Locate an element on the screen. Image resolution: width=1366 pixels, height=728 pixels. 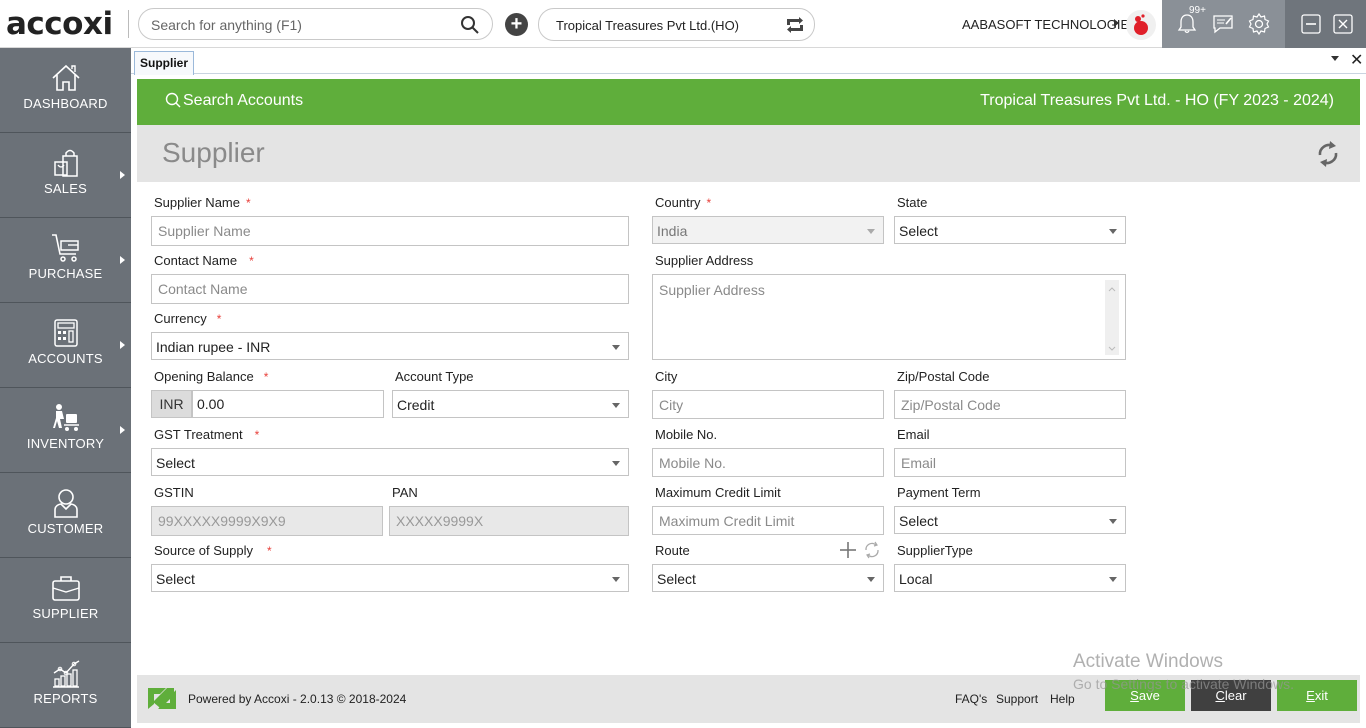
email-label: Email is located at coordinates (913, 434).